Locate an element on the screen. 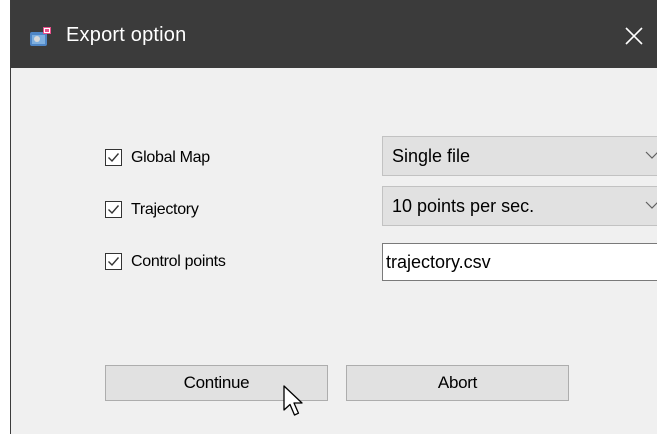 This screenshot has height=434, width=657. trajectory-dropdown: 10 points per sec. is located at coordinates (519, 206).